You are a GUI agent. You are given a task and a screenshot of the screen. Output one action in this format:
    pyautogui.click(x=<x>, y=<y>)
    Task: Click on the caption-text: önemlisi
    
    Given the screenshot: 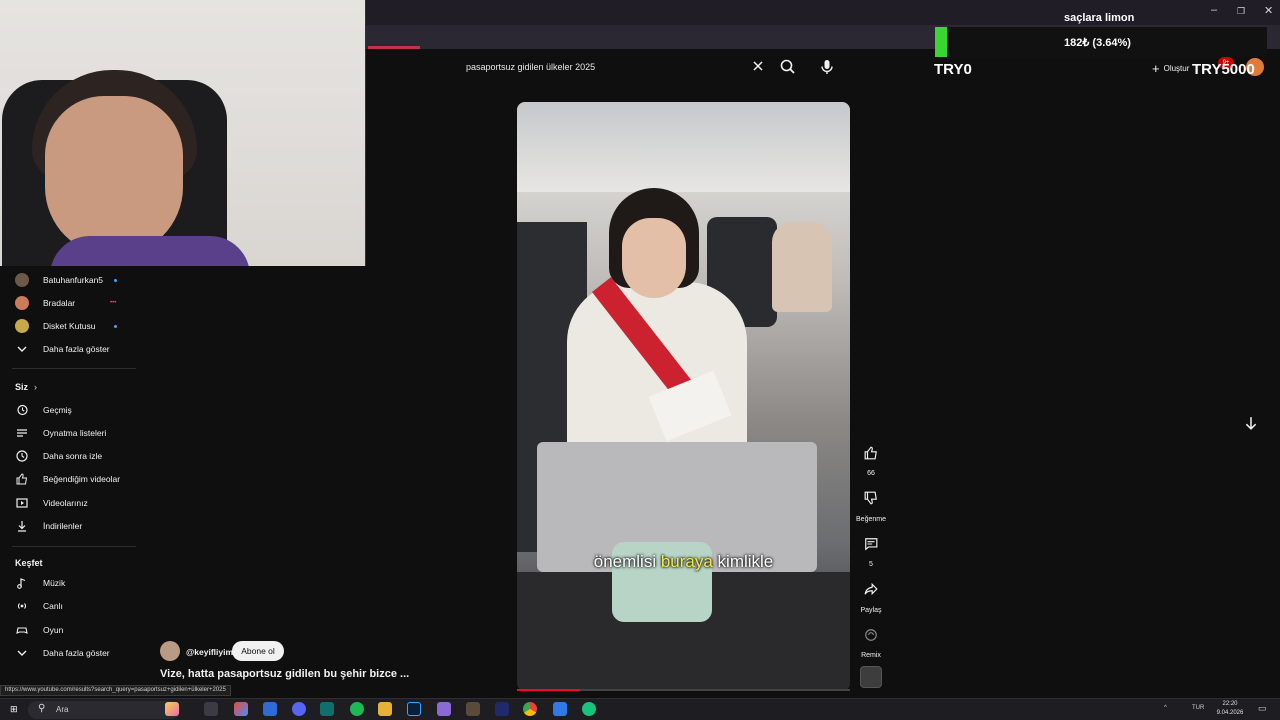 What is the action you would take?
    pyautogui.click(x=627, y=561)
    